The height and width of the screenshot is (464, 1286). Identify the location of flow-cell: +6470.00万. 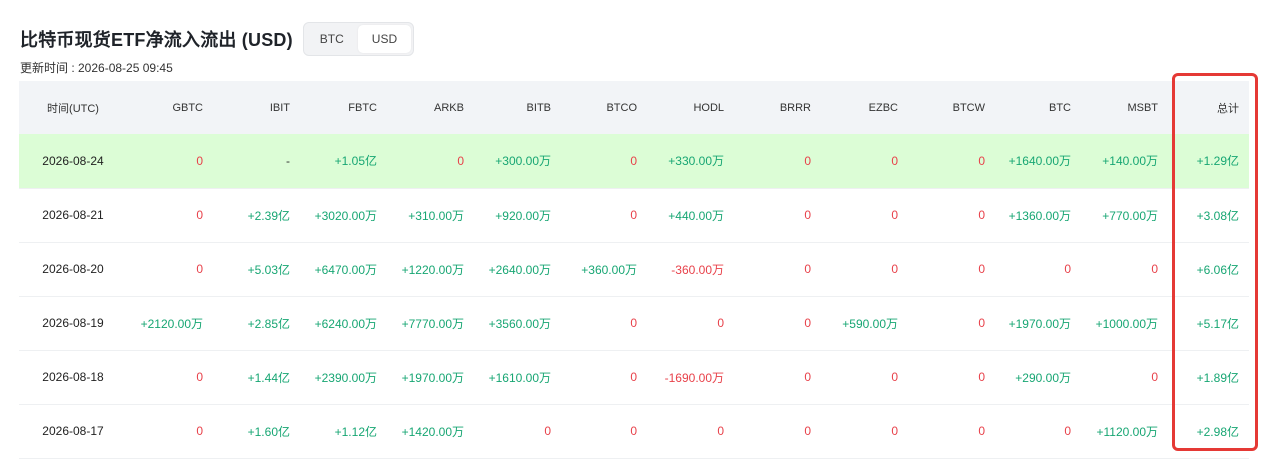
(345, 269).